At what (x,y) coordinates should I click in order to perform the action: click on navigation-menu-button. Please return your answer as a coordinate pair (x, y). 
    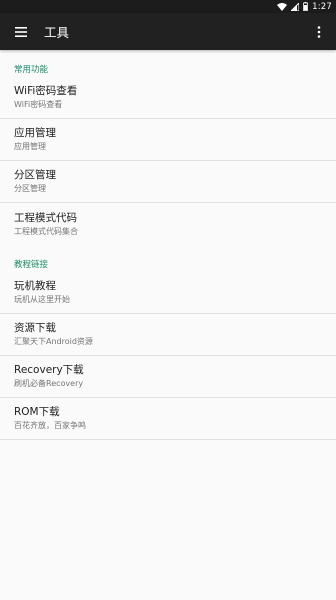
    Looking at the image, I should click on (21, 31).